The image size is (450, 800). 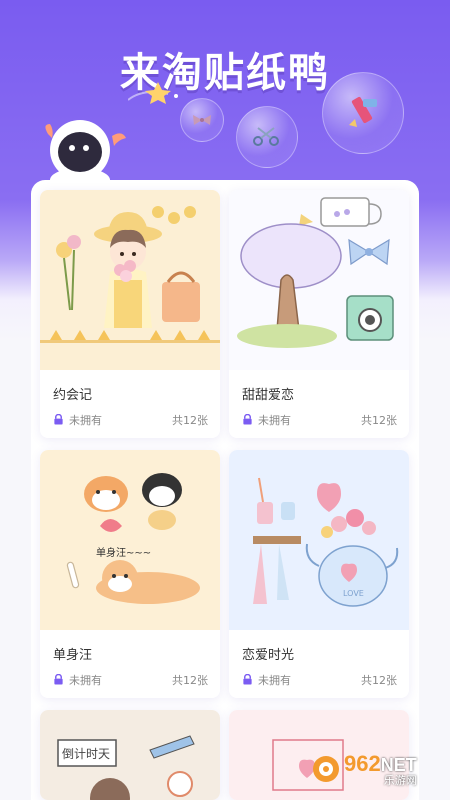 What do you see at coordinates (123, 552) in the screenshot?
I see `dog-text: 单身汪~~~` at bounding box center [123, 552].